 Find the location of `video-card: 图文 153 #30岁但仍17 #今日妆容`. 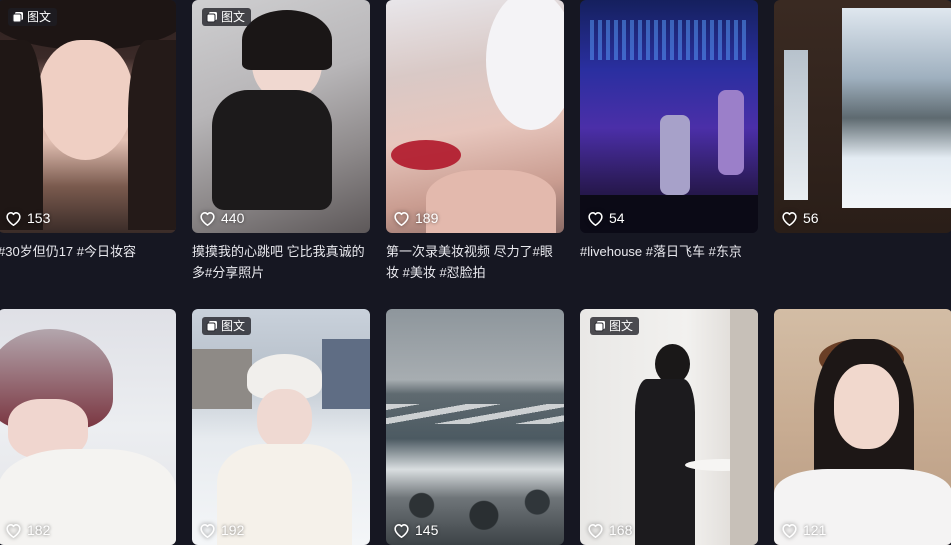

video-card: 图文 153 #30岁但仍17 #今日妆容 is located at coordinates (88, 131).